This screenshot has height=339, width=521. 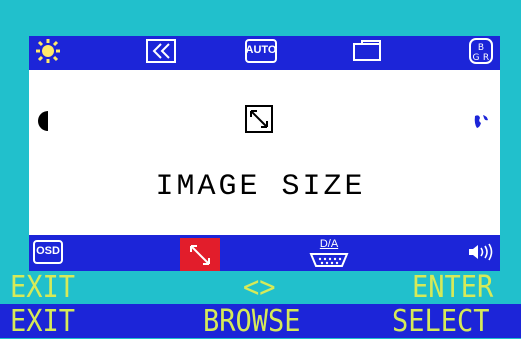 I want to click on contrast-icon, so click(x=48, y=121).